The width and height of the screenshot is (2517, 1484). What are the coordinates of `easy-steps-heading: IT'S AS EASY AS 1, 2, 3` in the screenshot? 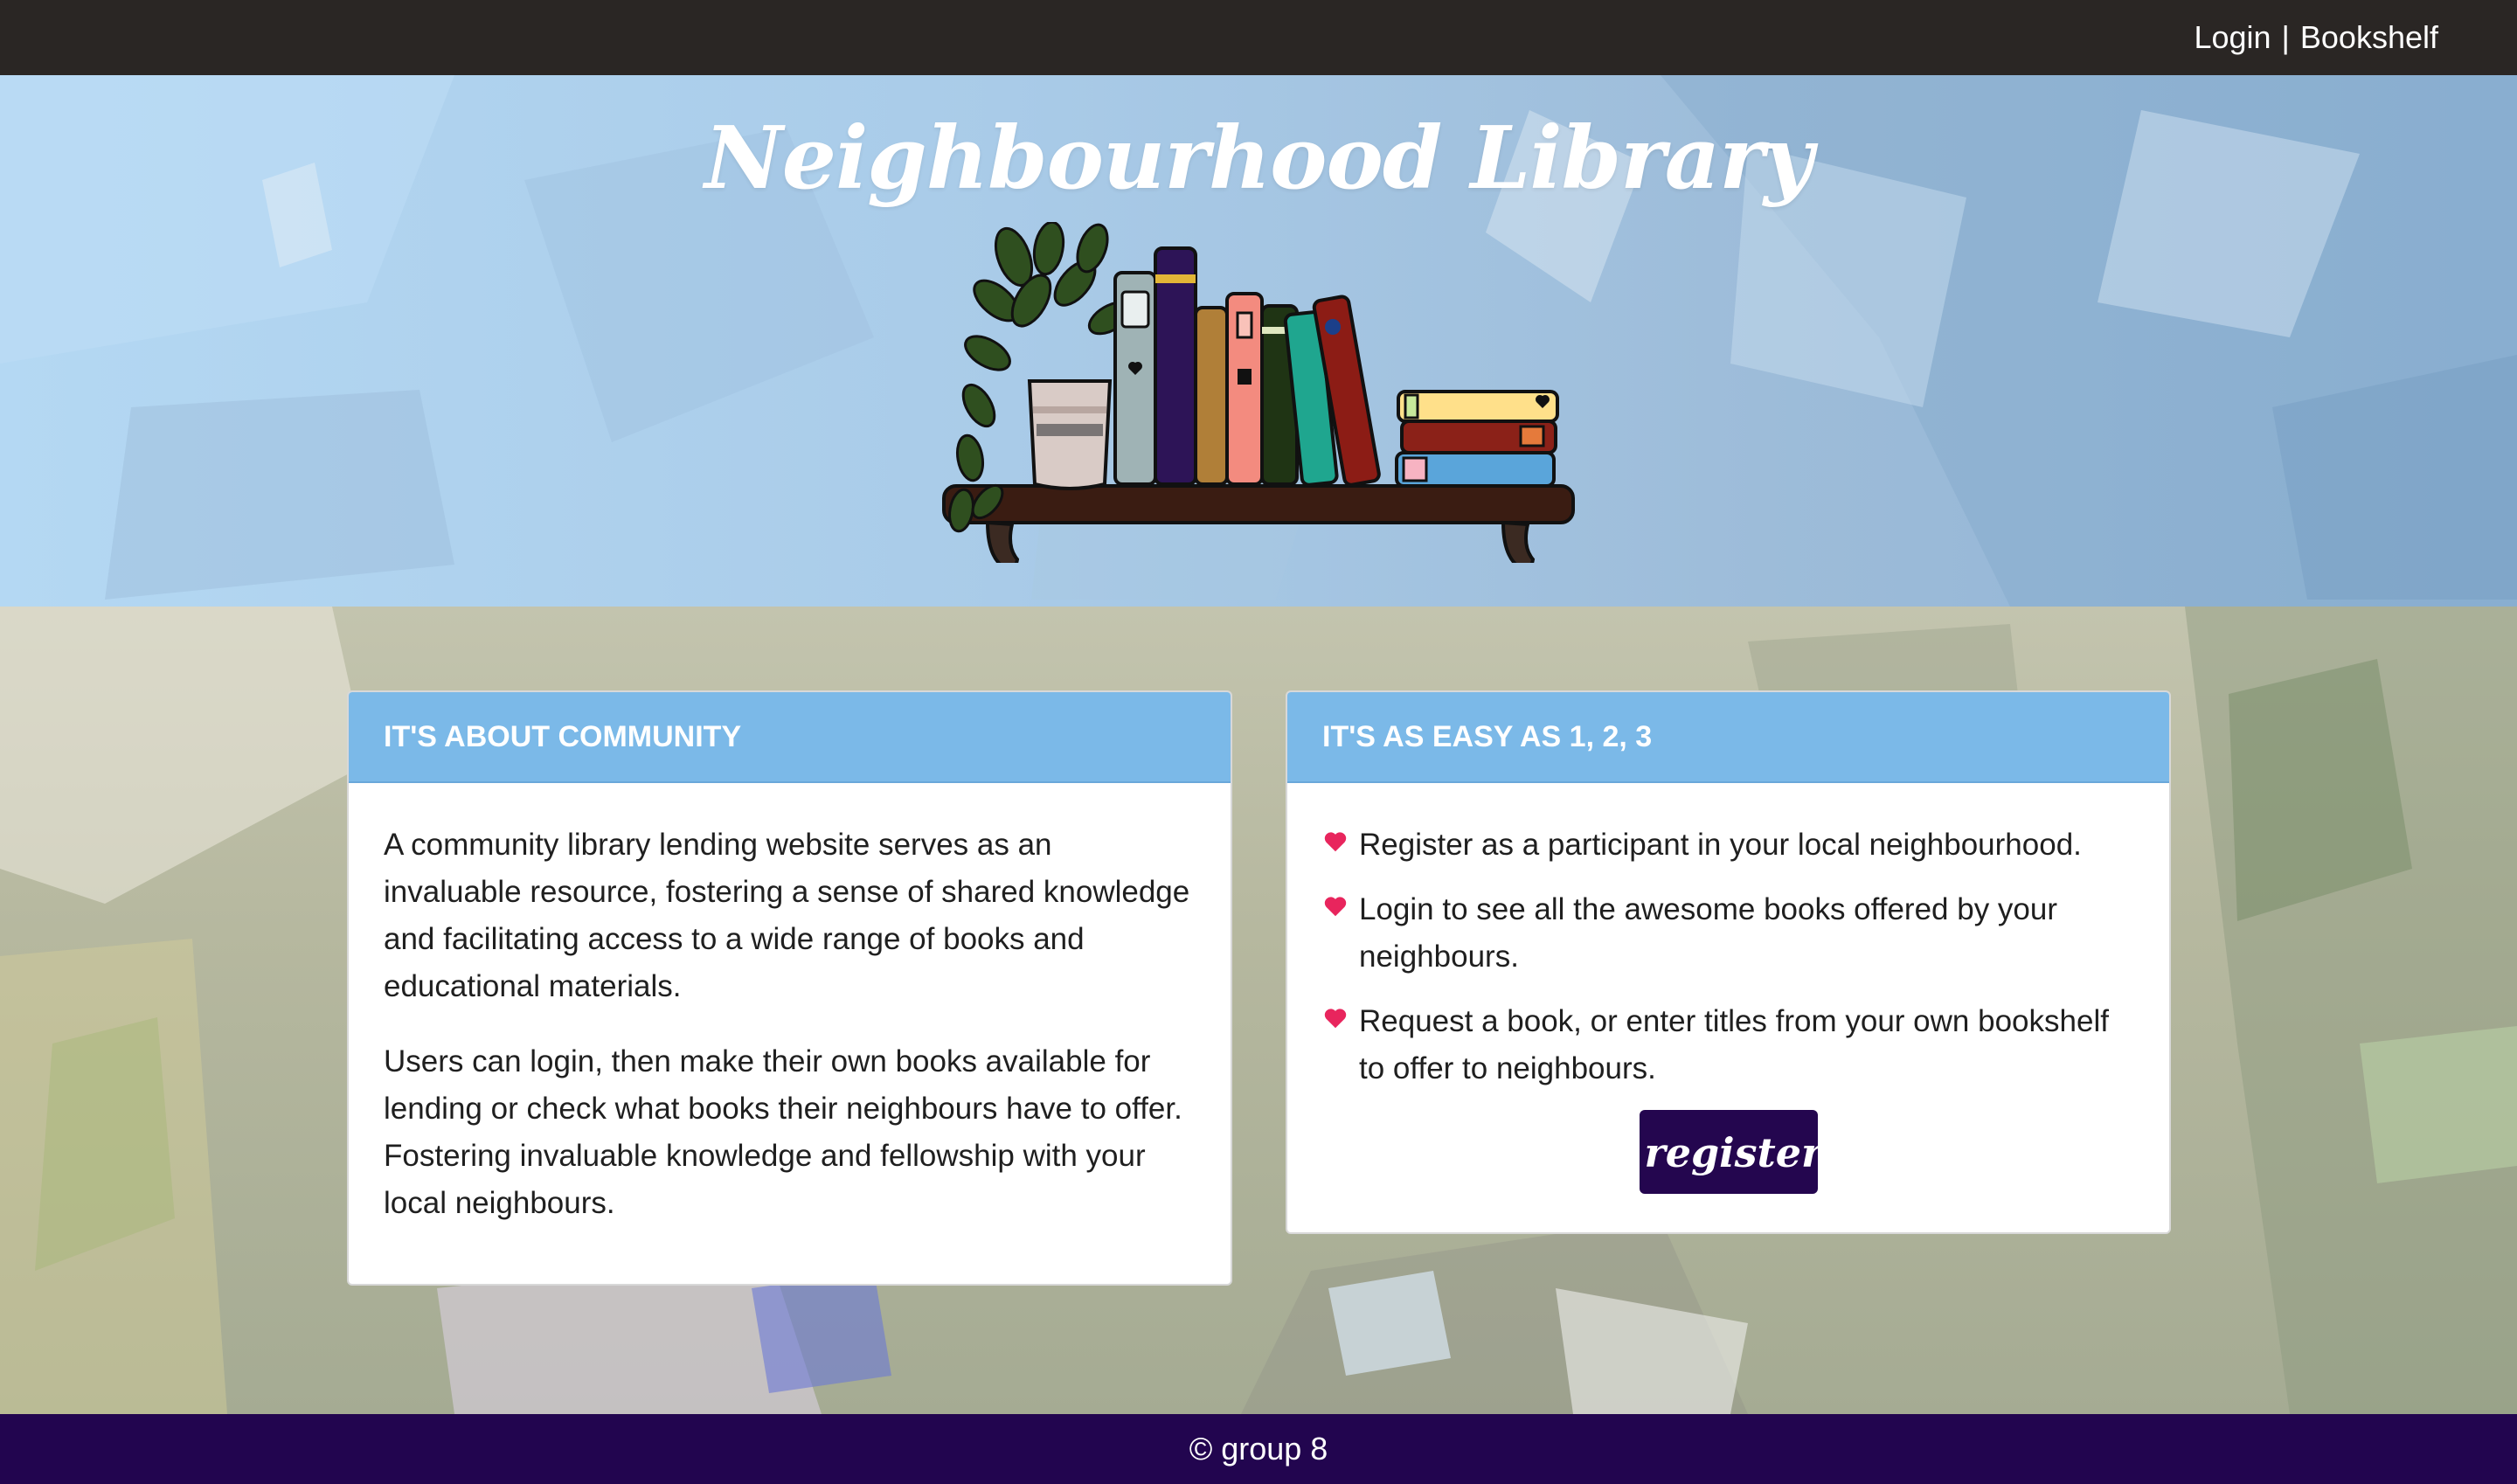 It's located at (1728, 737).